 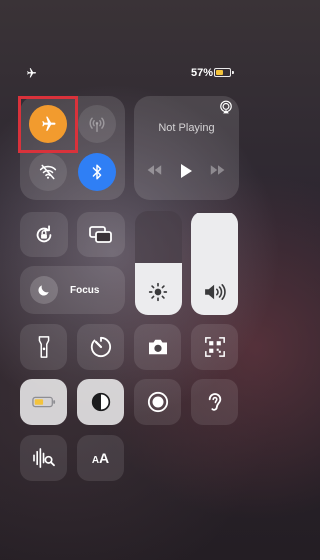 I want to click on timer-button, so click(x=100, y=347).